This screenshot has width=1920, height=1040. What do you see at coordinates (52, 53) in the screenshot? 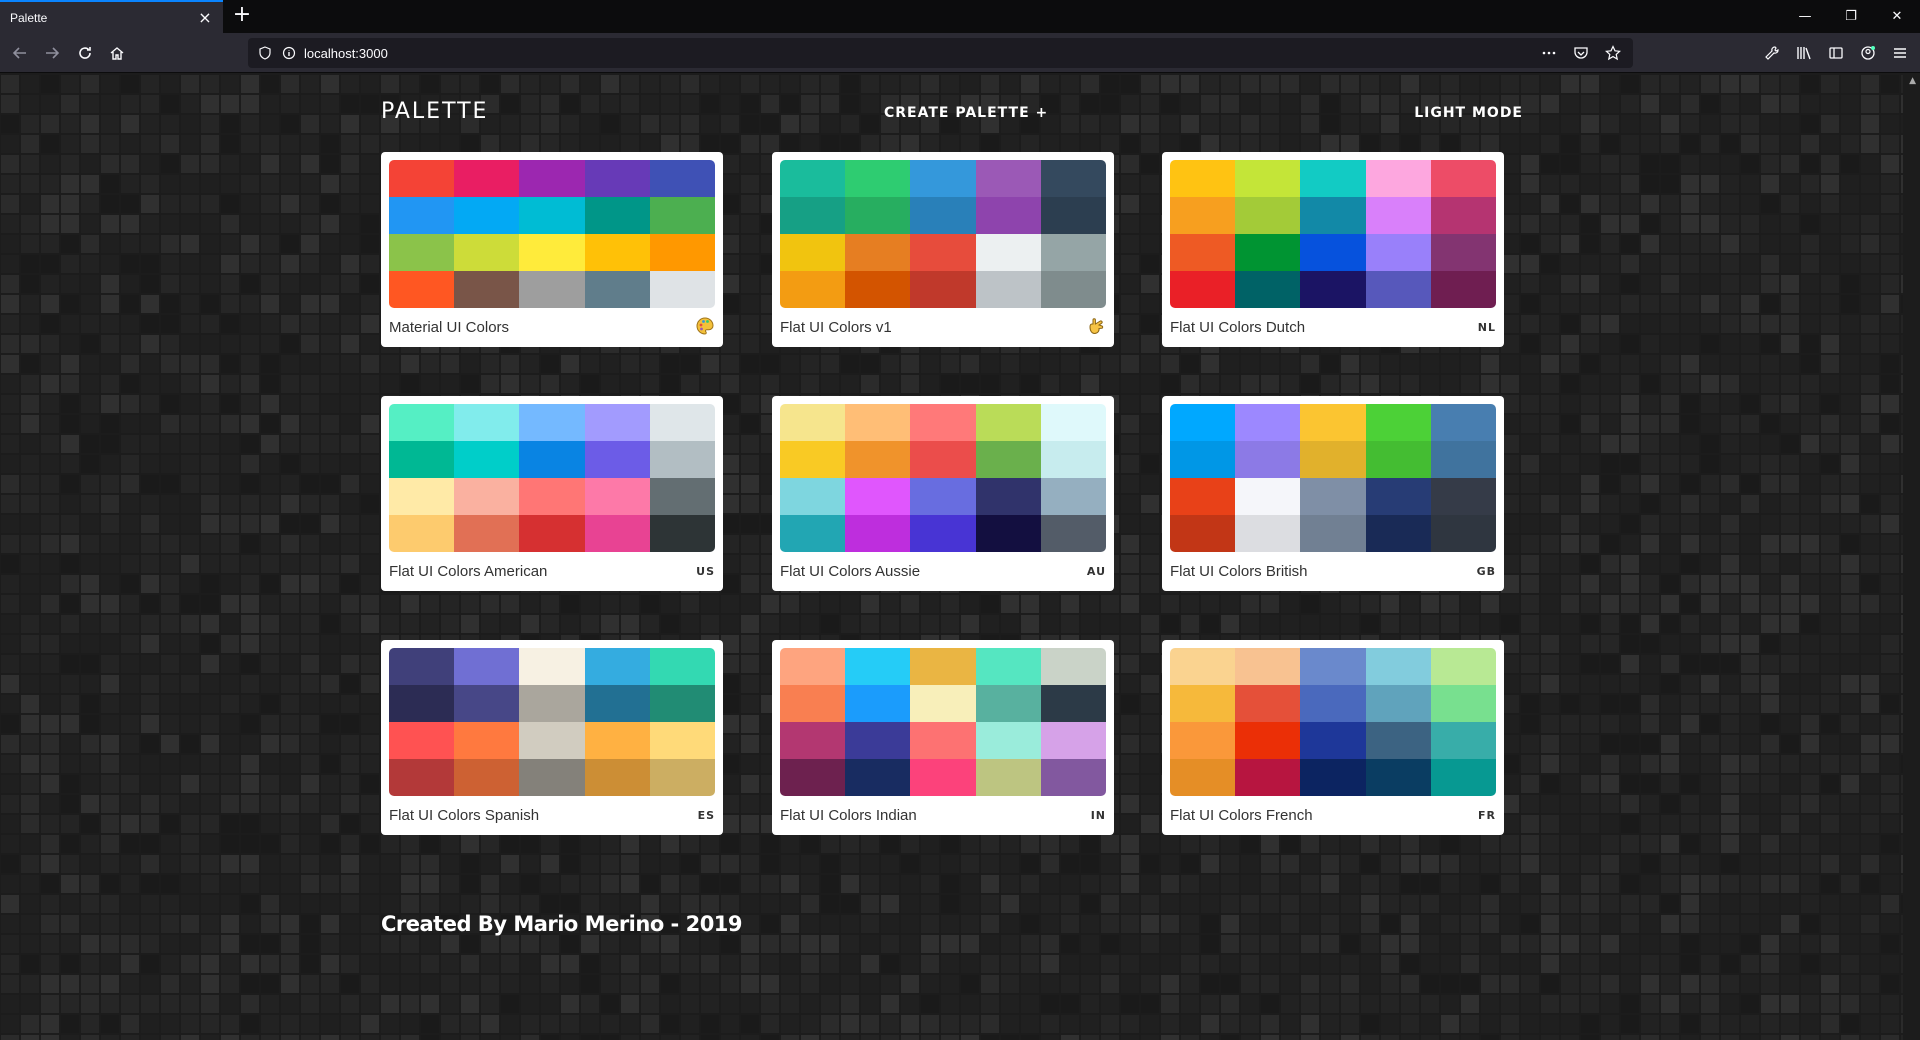
I see `forward-arrow-icon` at bounding box center [52, 53].